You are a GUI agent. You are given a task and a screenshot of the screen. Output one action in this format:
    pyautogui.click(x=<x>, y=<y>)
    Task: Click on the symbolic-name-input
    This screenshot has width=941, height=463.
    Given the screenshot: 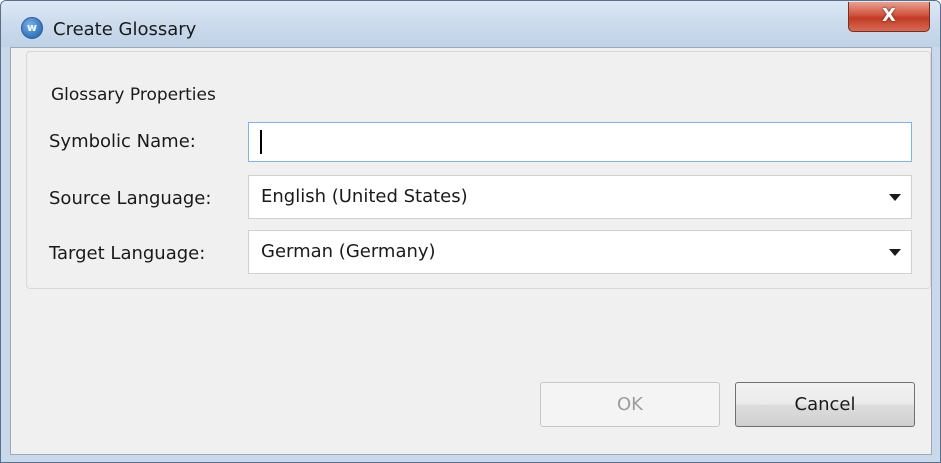 What is the action you would take?
    pyautogui.click(x=580, y=142)
    